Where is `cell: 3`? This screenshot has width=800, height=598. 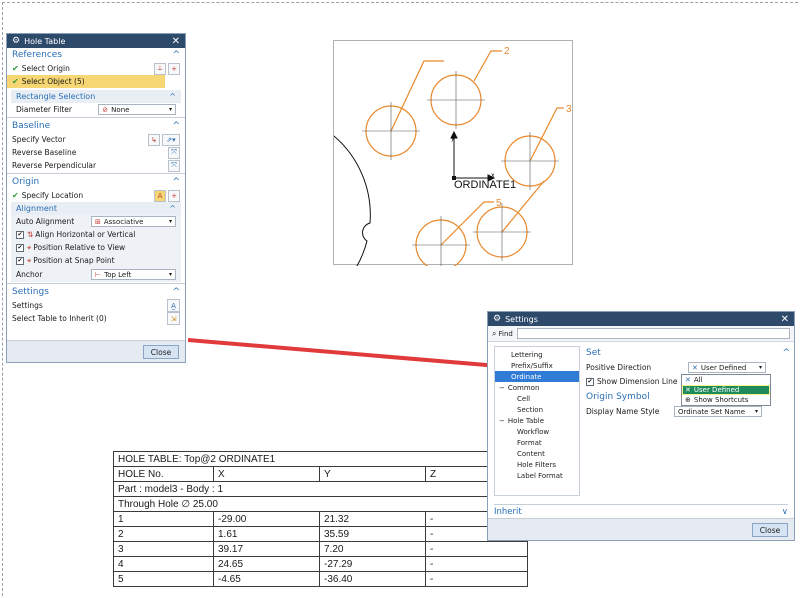
cell: 3 is located at coordinates (163, 549).